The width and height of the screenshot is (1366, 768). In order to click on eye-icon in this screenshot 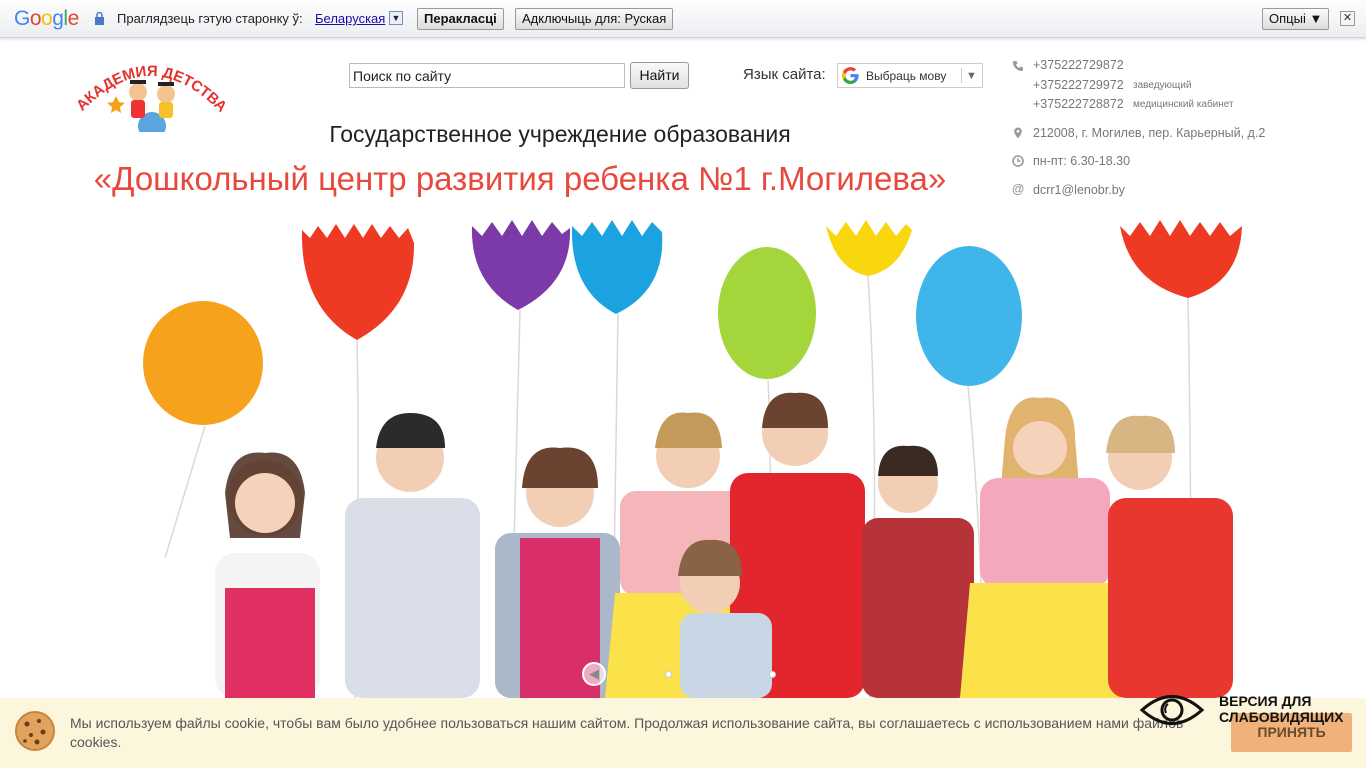, I will do `click(1172, 710)`.